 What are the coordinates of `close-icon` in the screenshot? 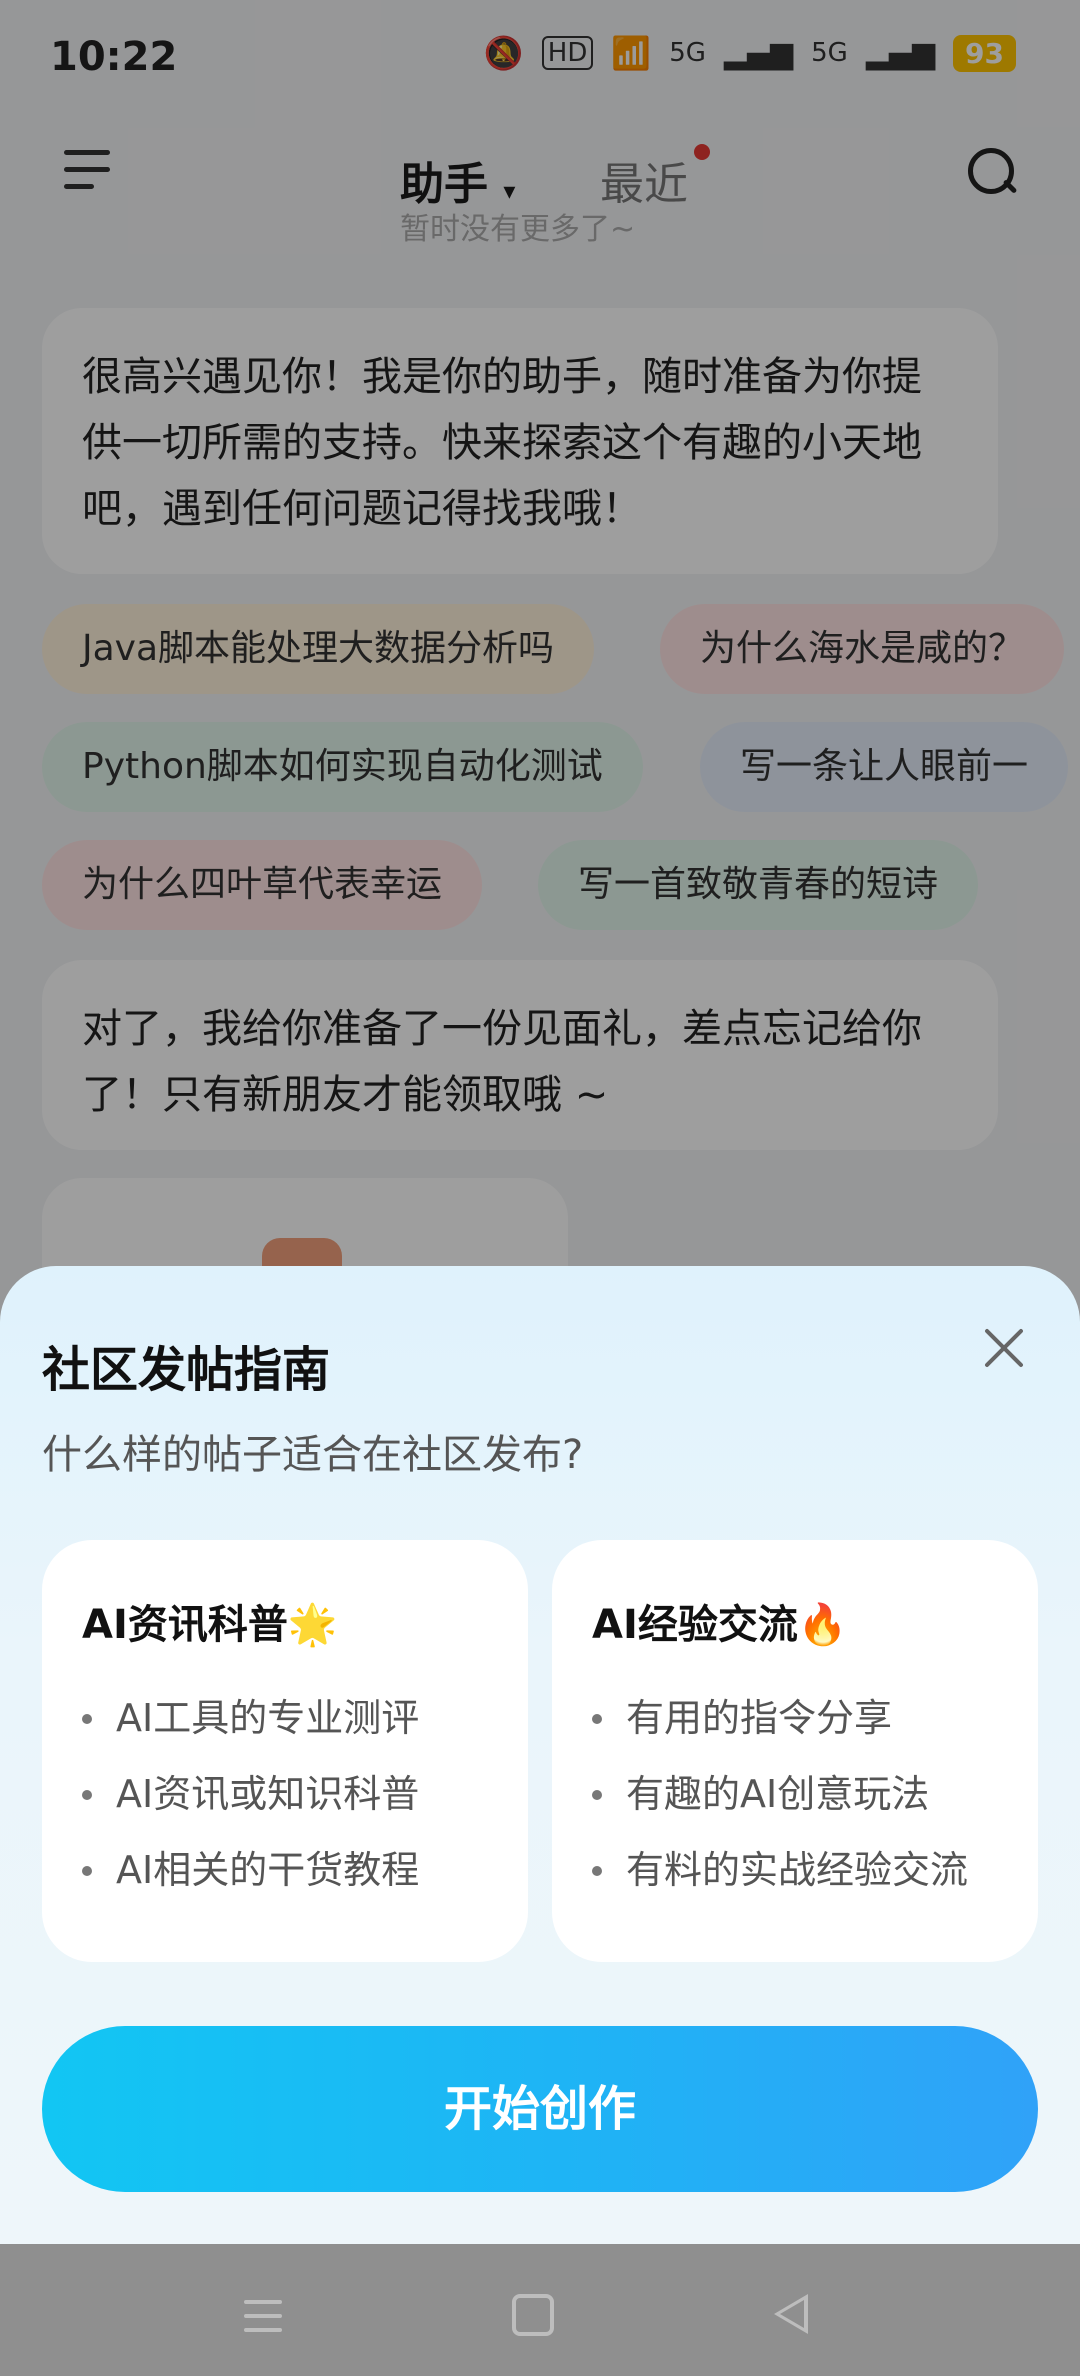 It's located at (1005, 1349).